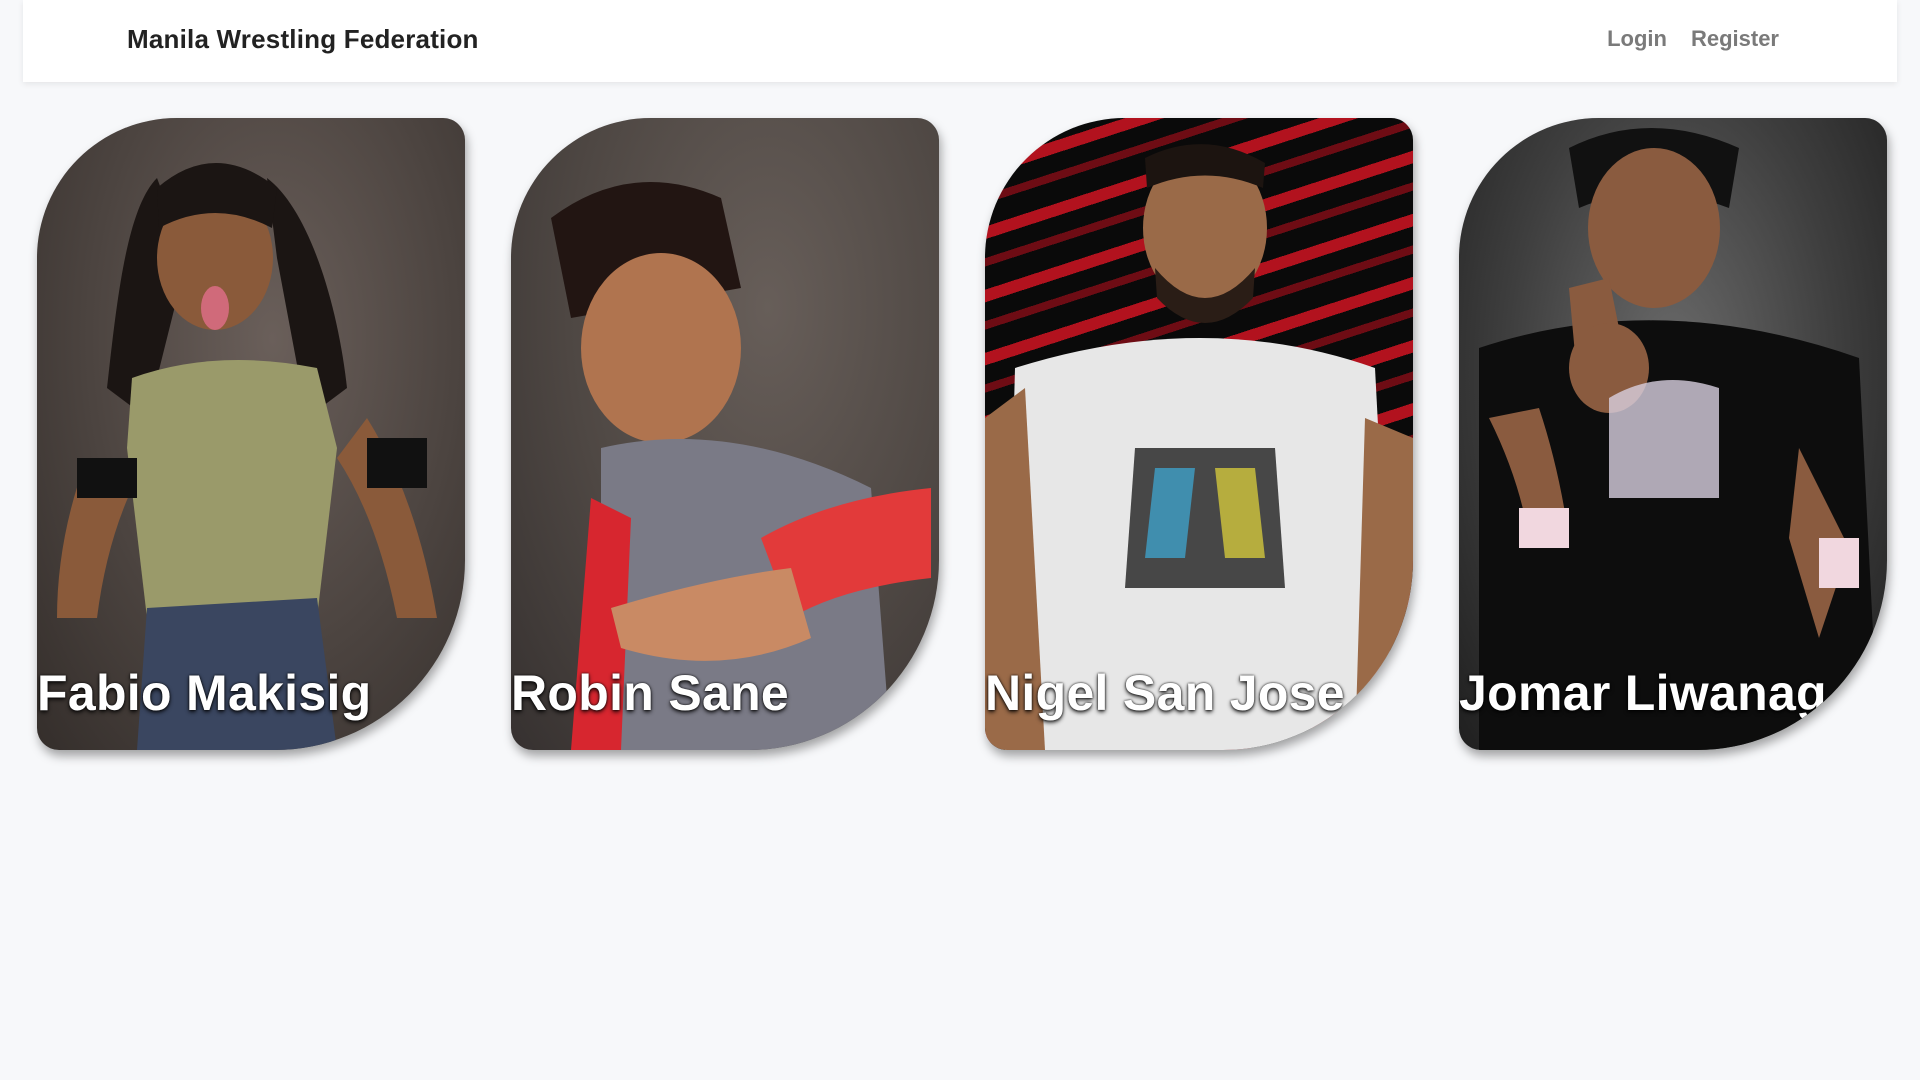 This screenshot has height=1080, width=1920. What do you see at coordinates (1165, 693) in the screenshot?
I see `wrestler-name: Nigel San Jose` at bounding box center [1165, 693].